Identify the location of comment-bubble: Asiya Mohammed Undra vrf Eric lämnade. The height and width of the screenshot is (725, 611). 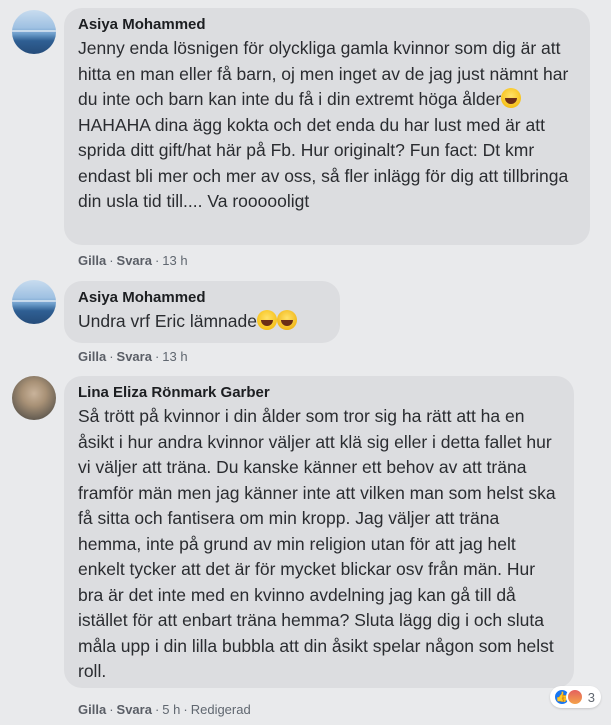
(202, 312).